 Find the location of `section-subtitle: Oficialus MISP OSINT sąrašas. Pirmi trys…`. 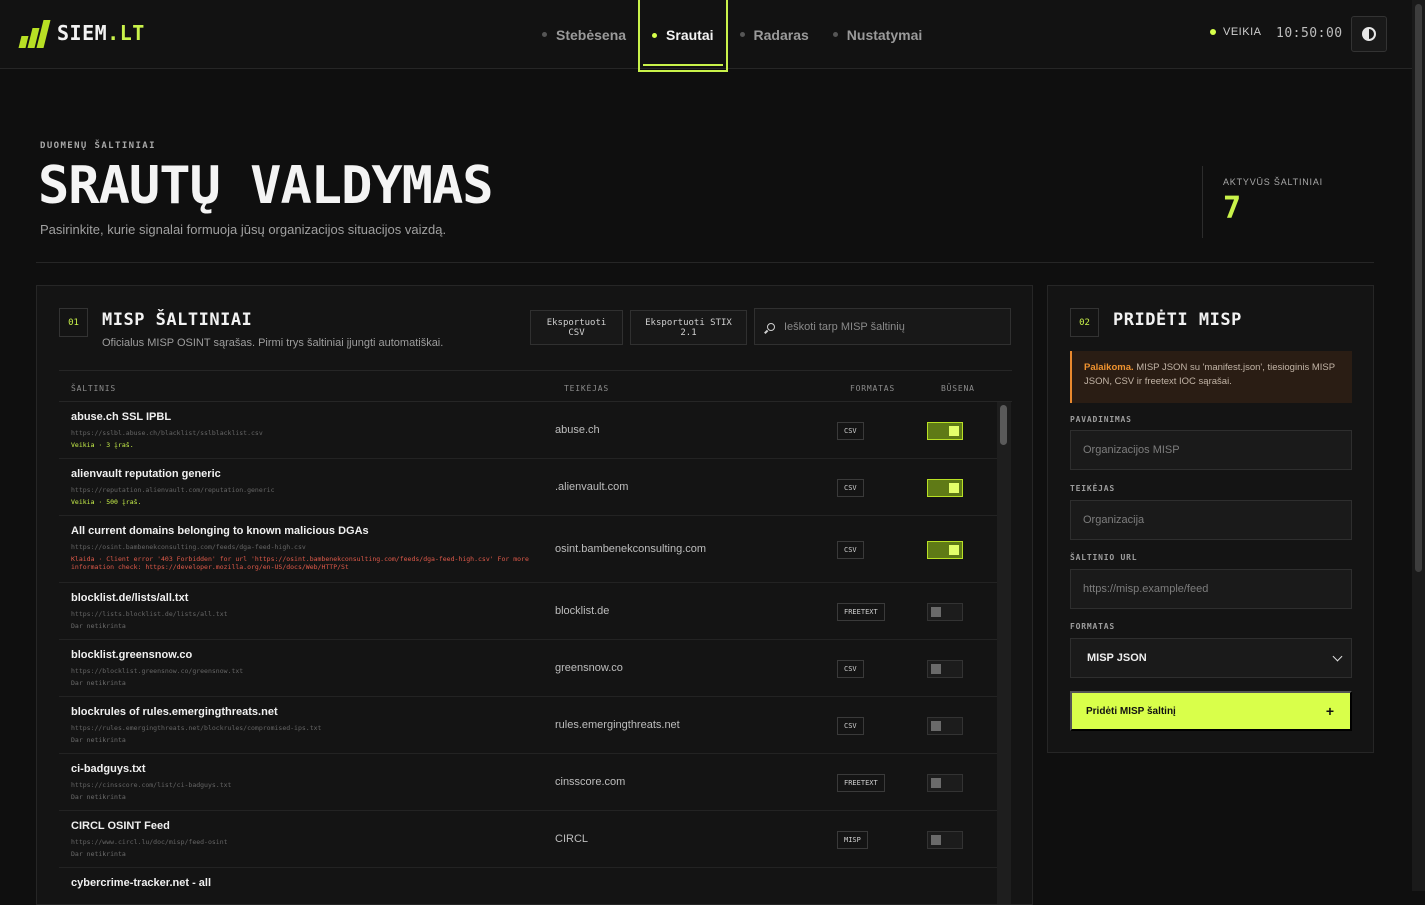

section-subtitle: Oficialus MISP OSINT sąrašas. Pirmi trys… is located at coordinates (273, 343).